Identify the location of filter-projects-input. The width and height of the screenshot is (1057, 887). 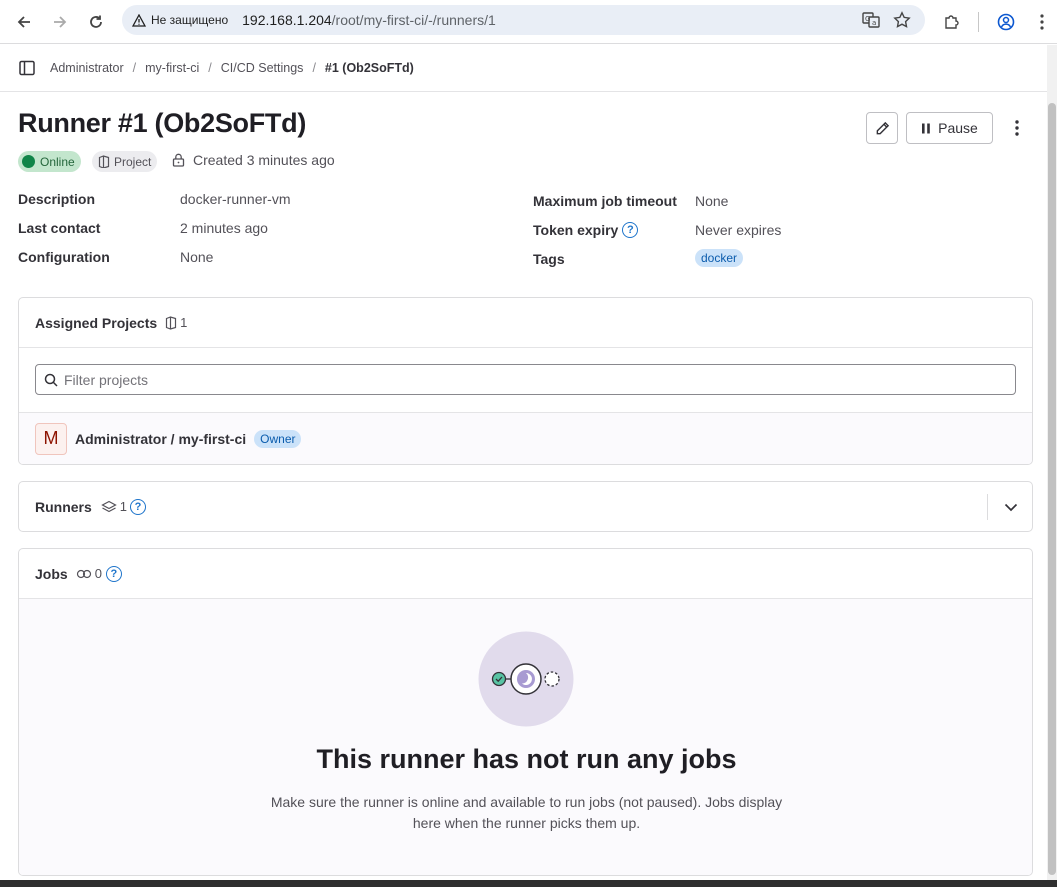
(529, 379).